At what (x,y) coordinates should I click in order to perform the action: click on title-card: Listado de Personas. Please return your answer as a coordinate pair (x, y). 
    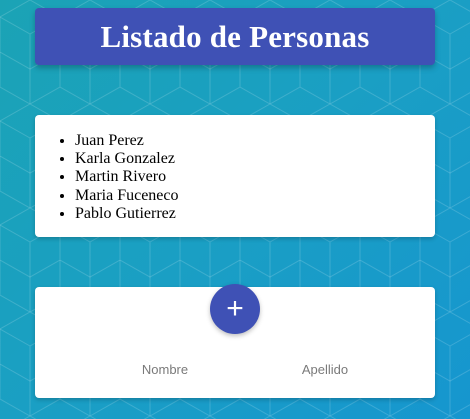
    Looking at the image, I should click on (235, 36).